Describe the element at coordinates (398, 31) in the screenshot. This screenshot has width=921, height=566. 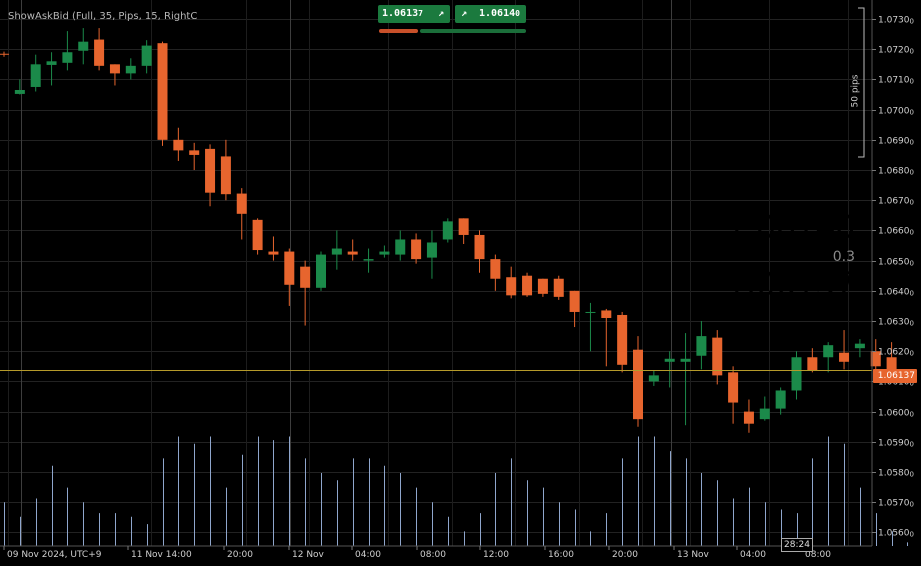
I see `sell-volume-bar` at that location.